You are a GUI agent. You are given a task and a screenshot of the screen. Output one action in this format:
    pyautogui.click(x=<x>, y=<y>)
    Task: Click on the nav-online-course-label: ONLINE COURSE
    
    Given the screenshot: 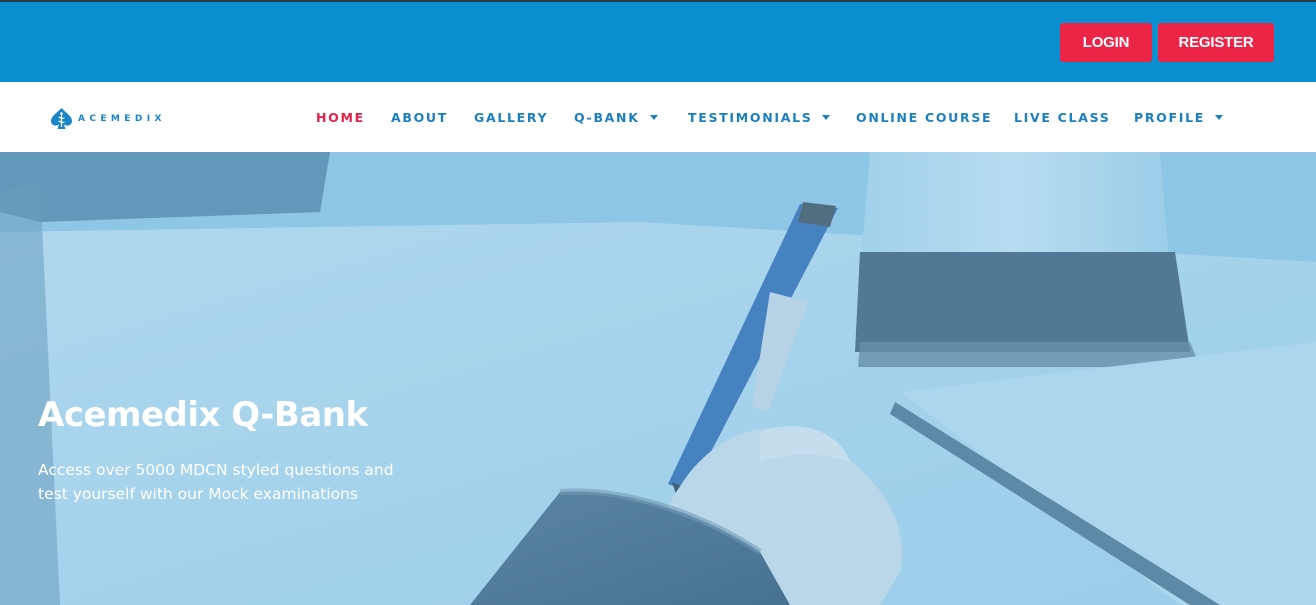 What is the action you would take?
    pyautogui.click(x=924, y=117)
    